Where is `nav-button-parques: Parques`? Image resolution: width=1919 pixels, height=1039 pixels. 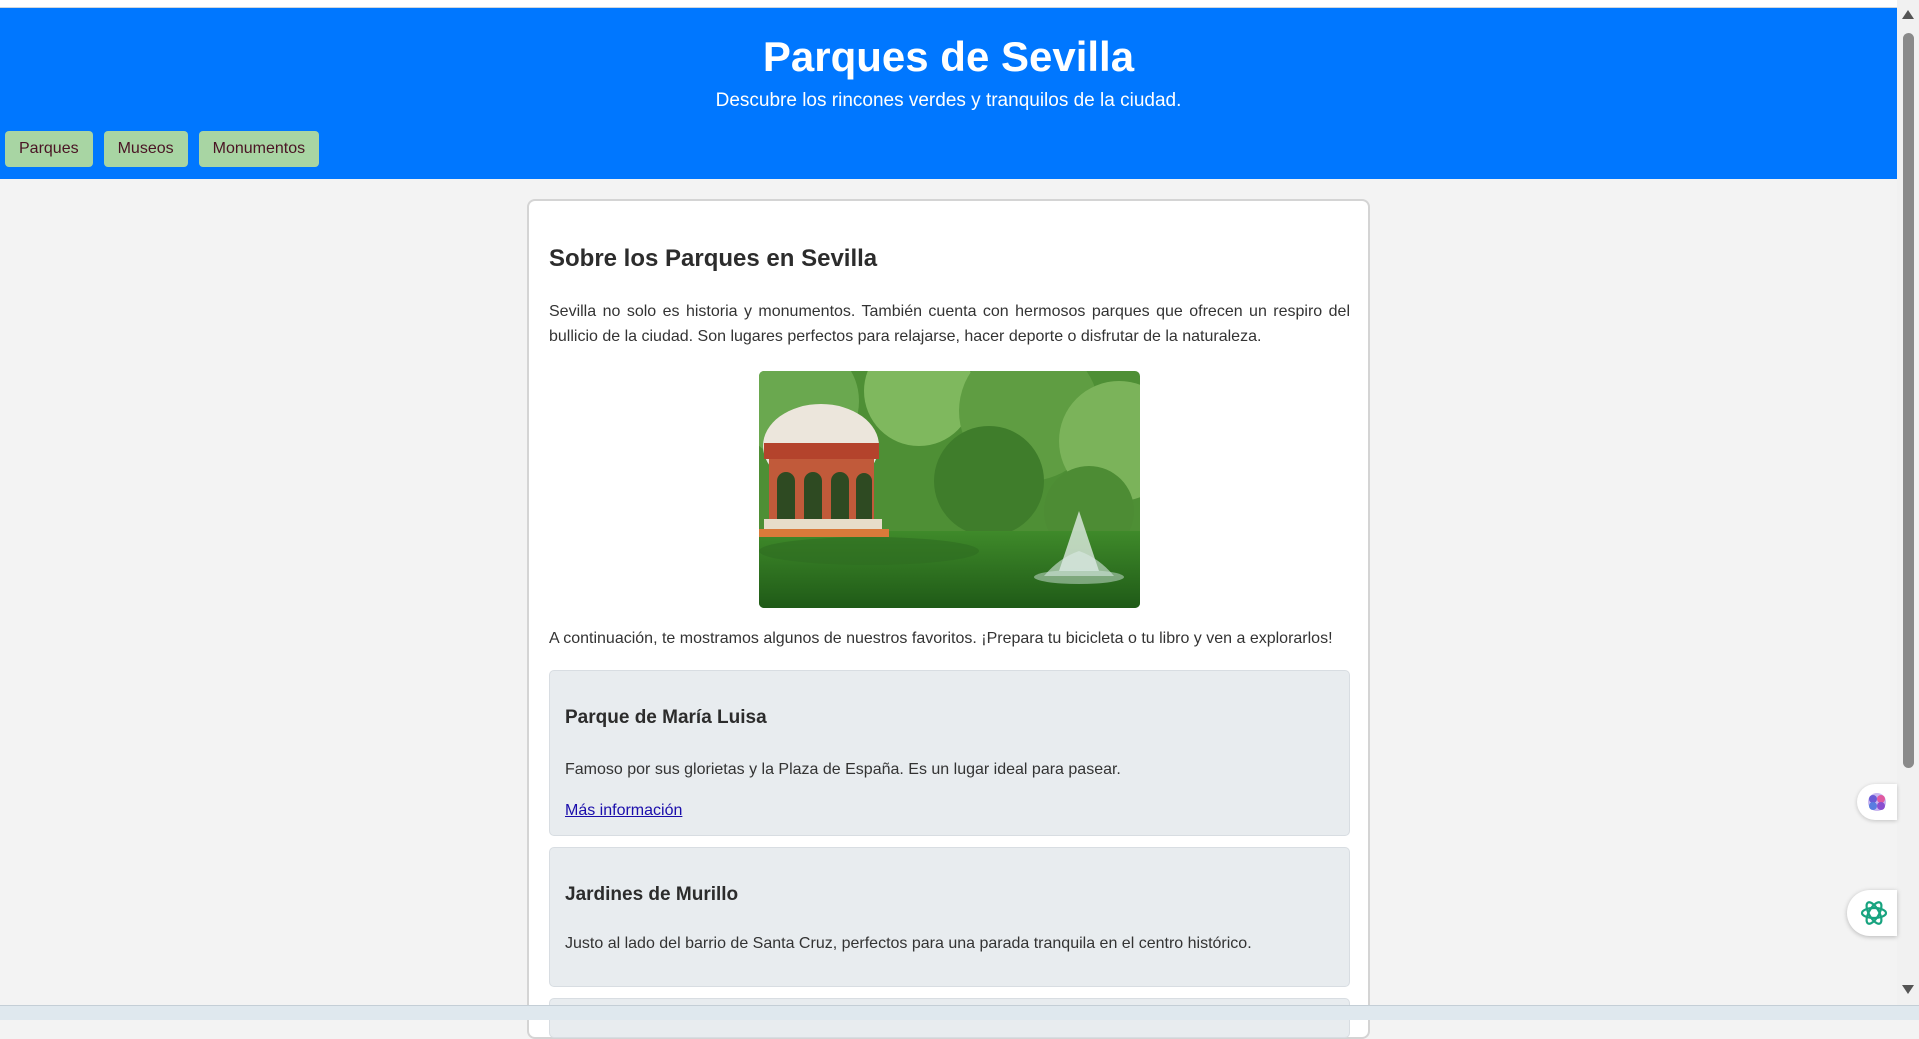
nav-button-parques: Parques is located at coordinates (49, 149).